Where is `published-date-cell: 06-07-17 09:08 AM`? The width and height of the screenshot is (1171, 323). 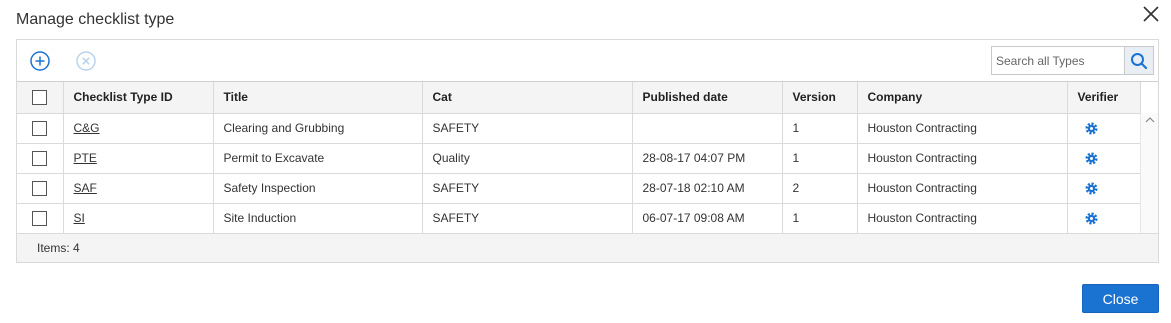
published-date-cell: 06-07-17 09:08 AM is located at coordinates (707, 218).